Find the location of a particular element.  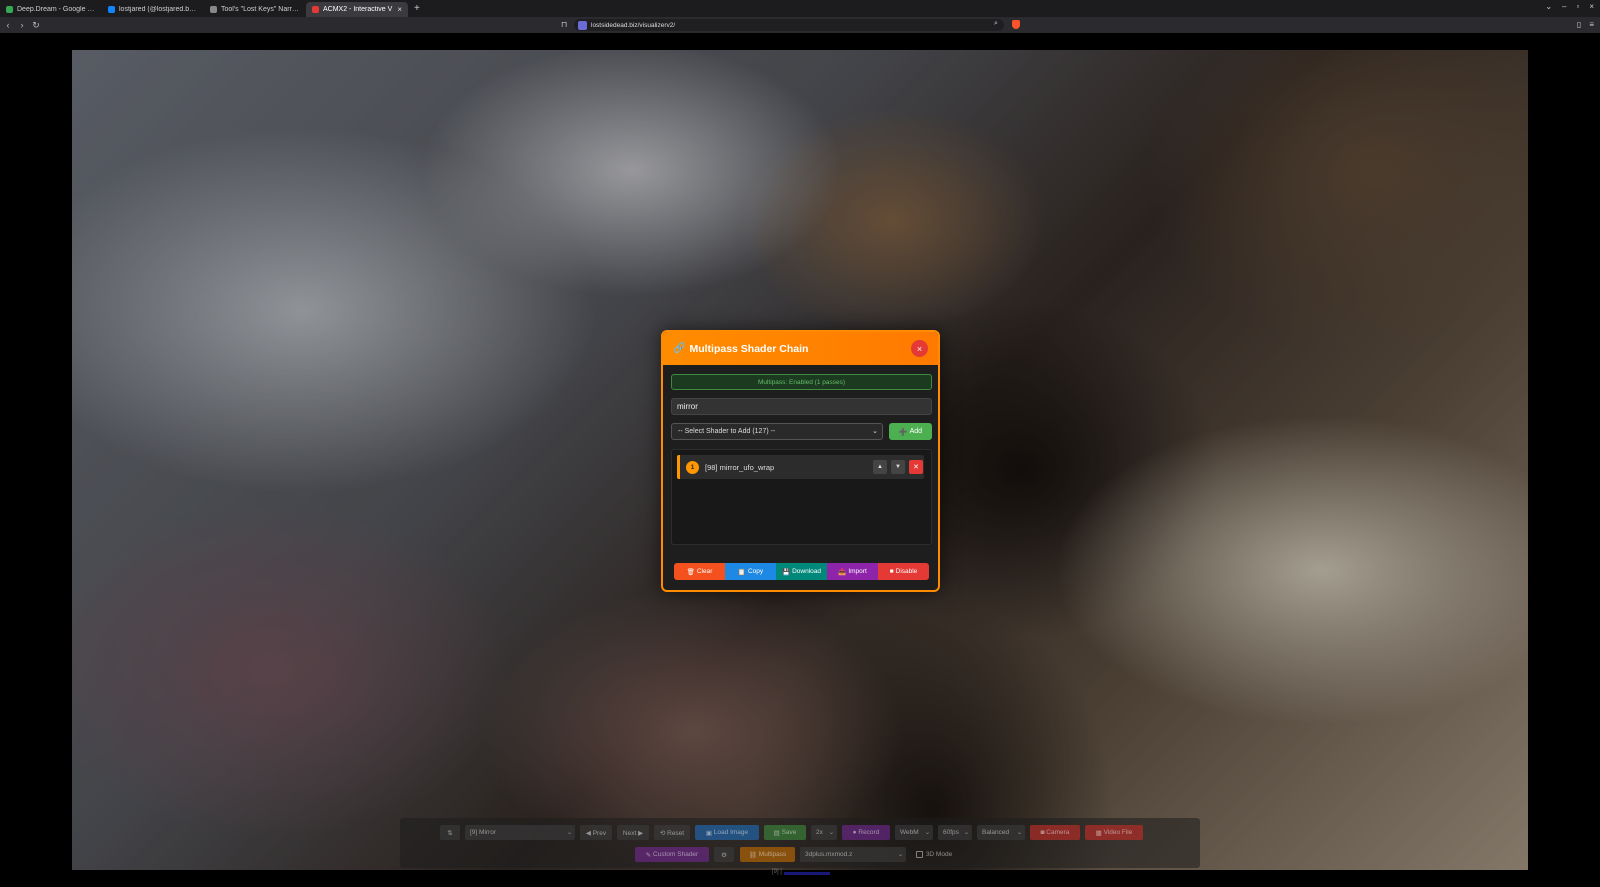

stop-icon: ■ is located at coordinates (891, 571).